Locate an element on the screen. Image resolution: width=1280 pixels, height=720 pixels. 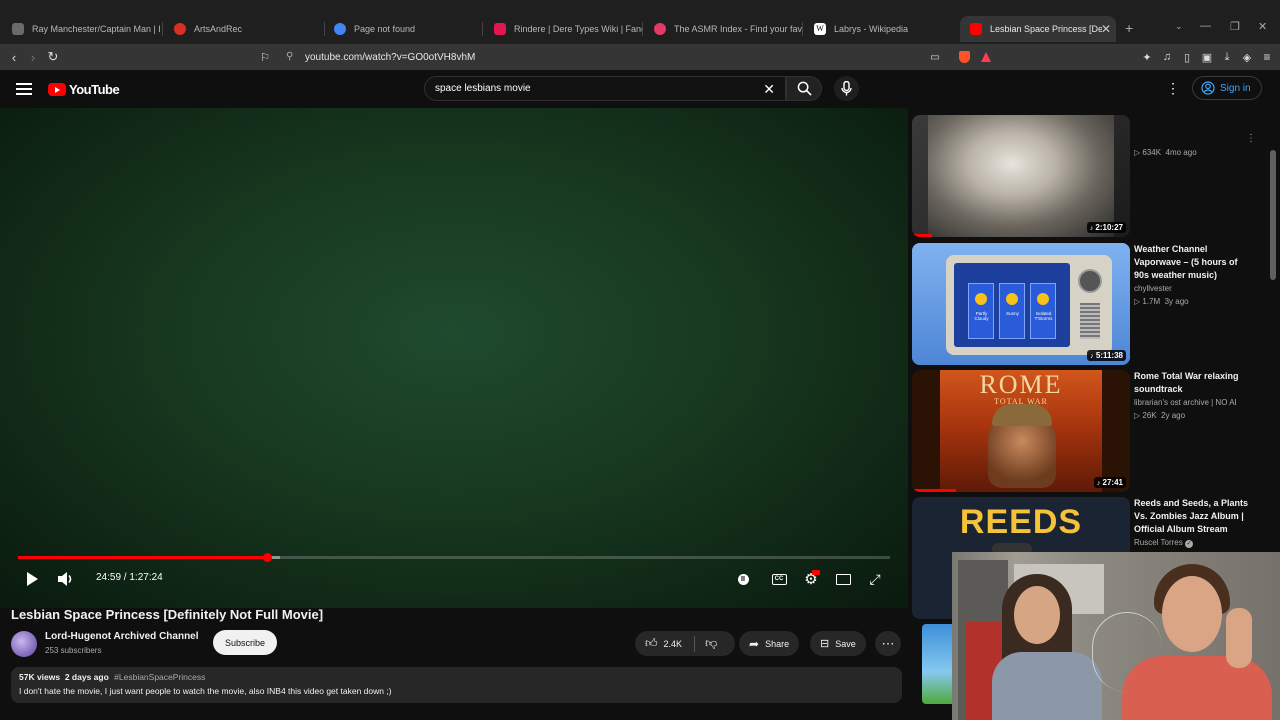
reload-icon: ↻ is located at coordinates (53, 57).